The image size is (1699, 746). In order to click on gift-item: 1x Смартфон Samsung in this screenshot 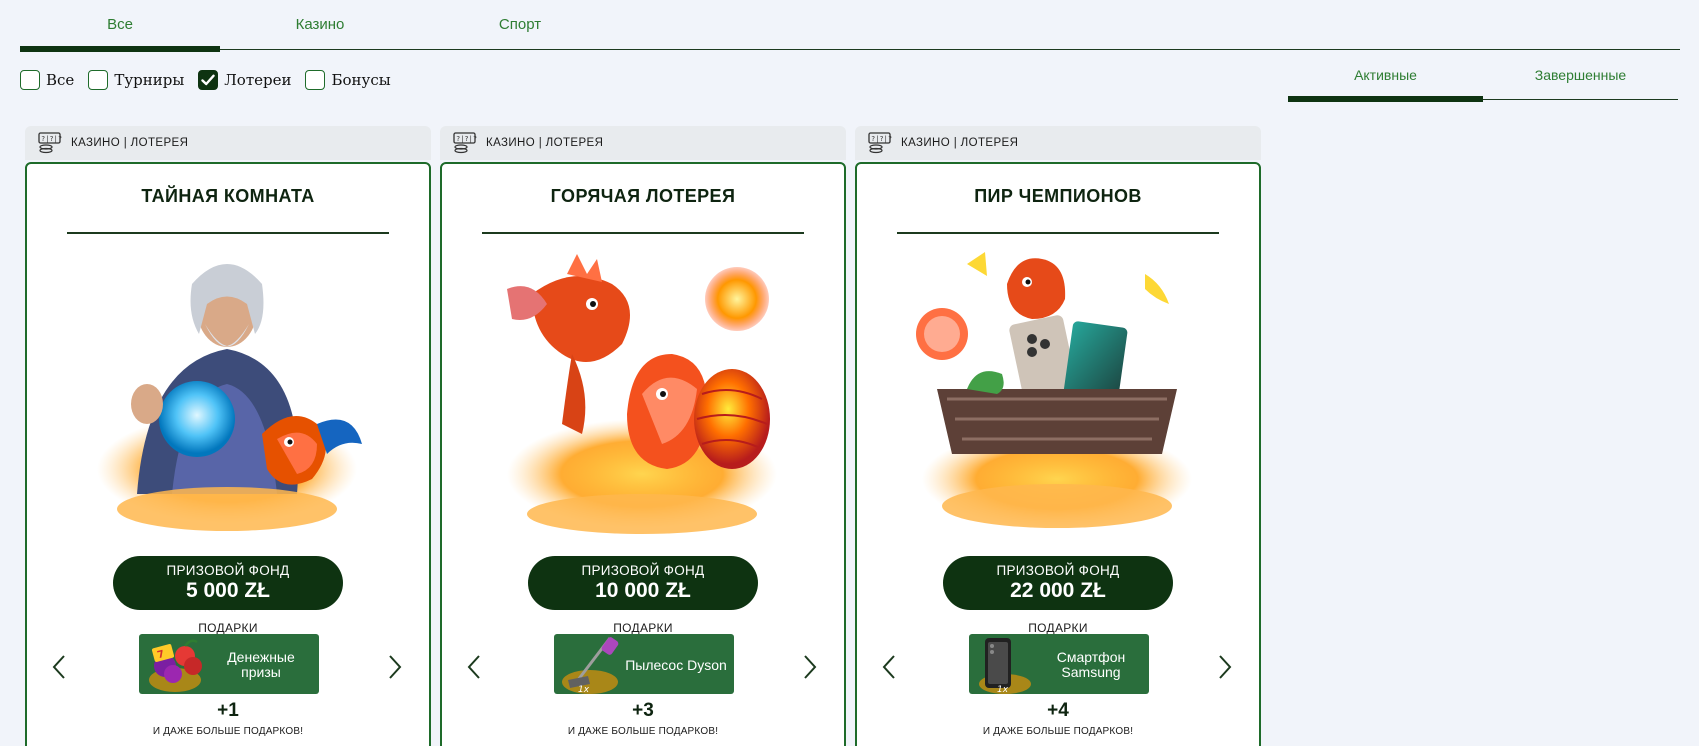, I will do `click(1059, 664)`.